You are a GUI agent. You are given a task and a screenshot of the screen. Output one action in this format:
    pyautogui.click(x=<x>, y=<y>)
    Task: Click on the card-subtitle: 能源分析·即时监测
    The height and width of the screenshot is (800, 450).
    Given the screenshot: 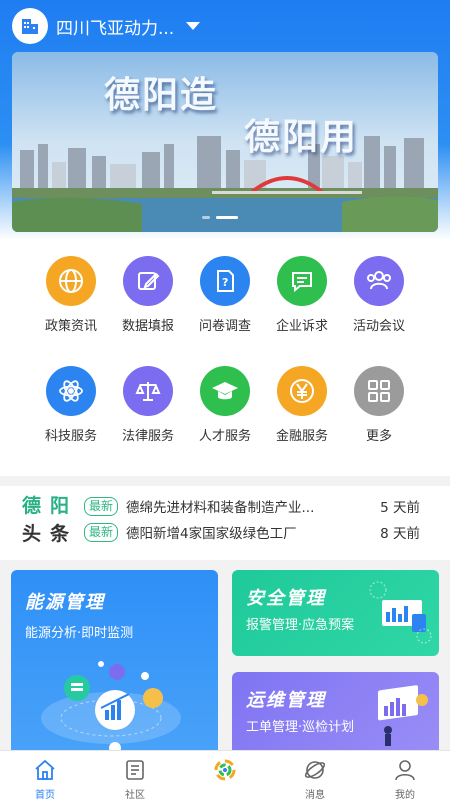 What is the action you would take?
    pyautogui.click(x=79, y=633)
    